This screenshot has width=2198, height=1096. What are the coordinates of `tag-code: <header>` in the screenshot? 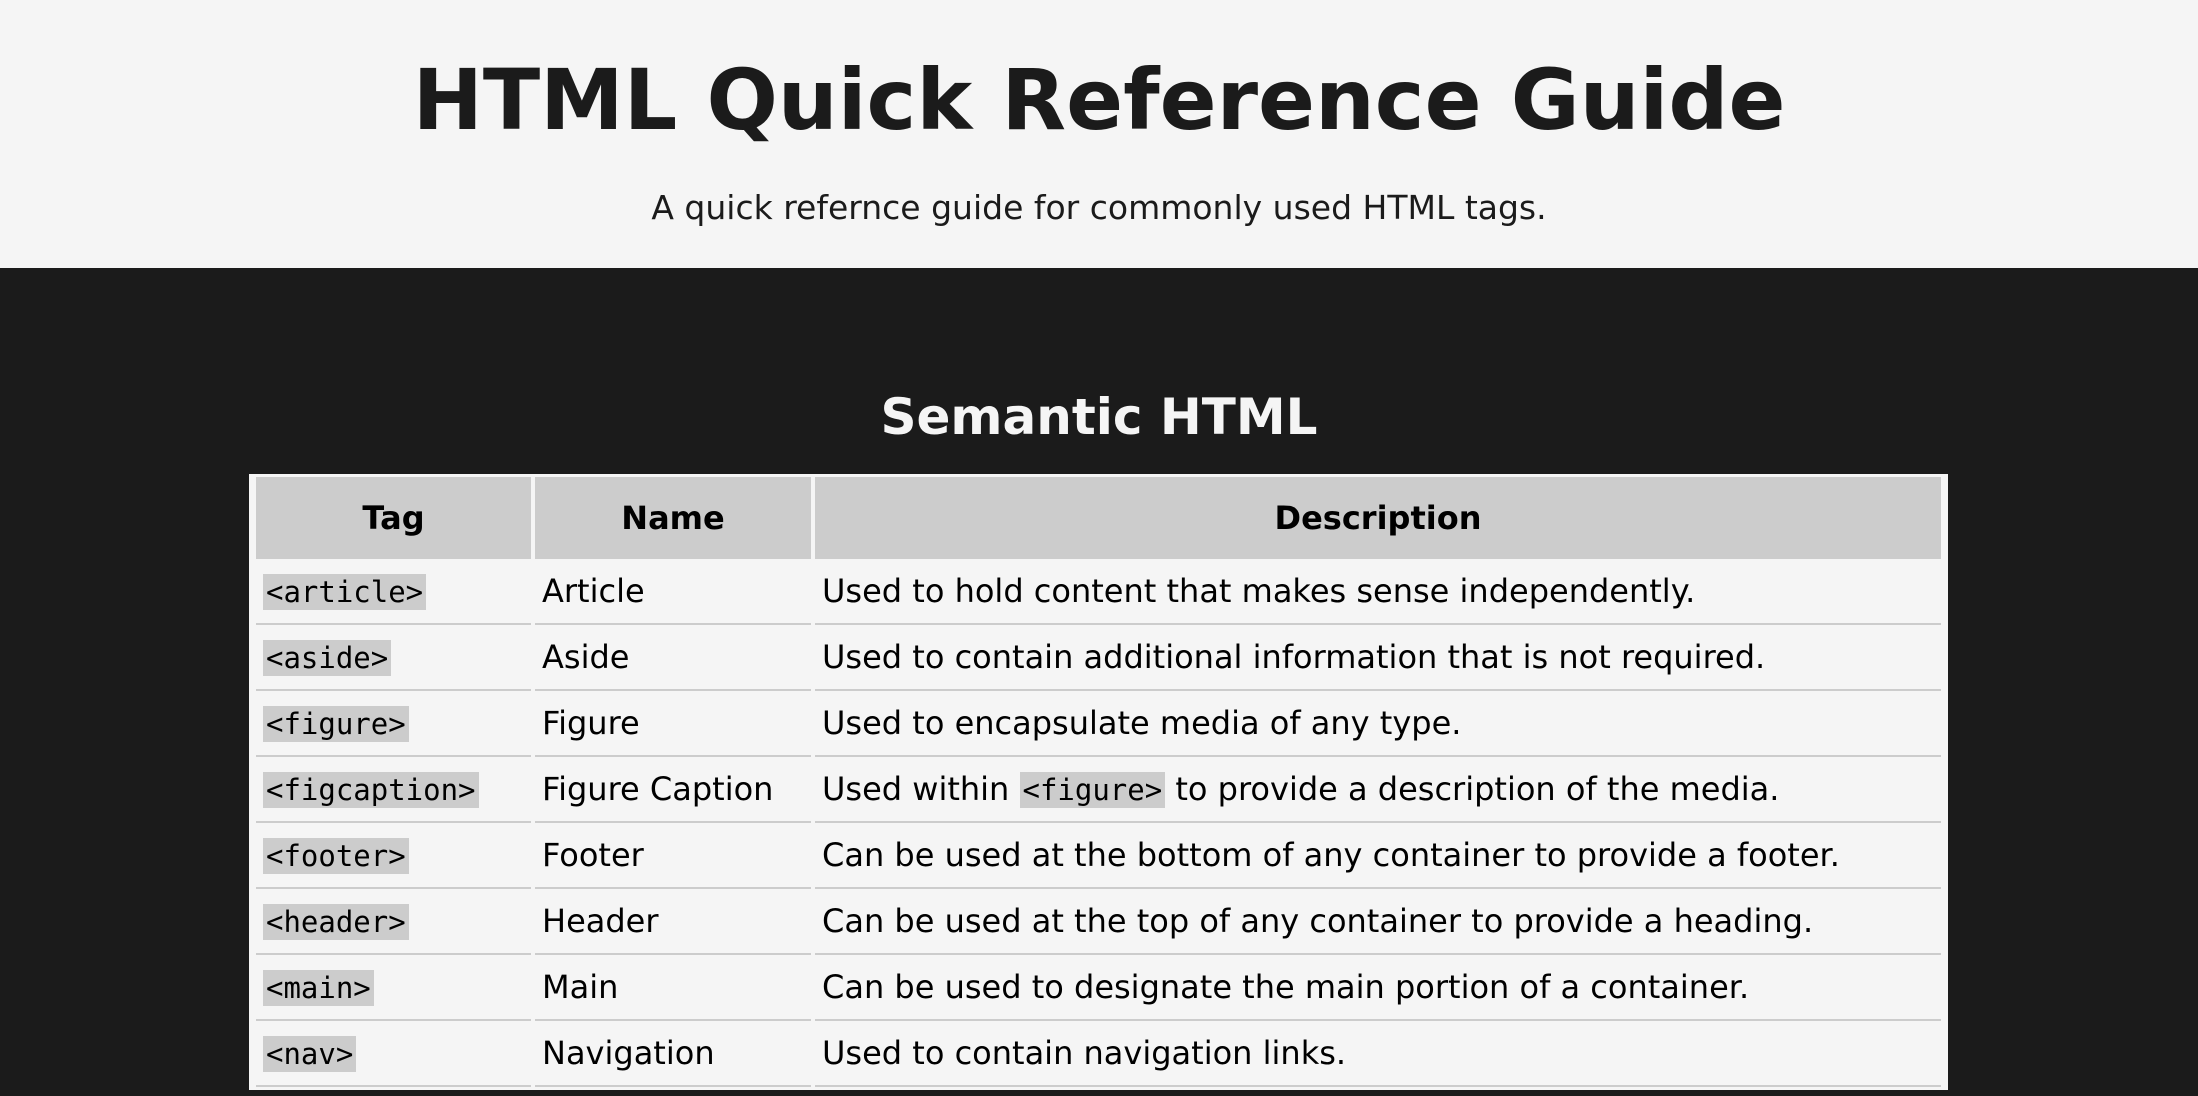 It's located at (336, 922).